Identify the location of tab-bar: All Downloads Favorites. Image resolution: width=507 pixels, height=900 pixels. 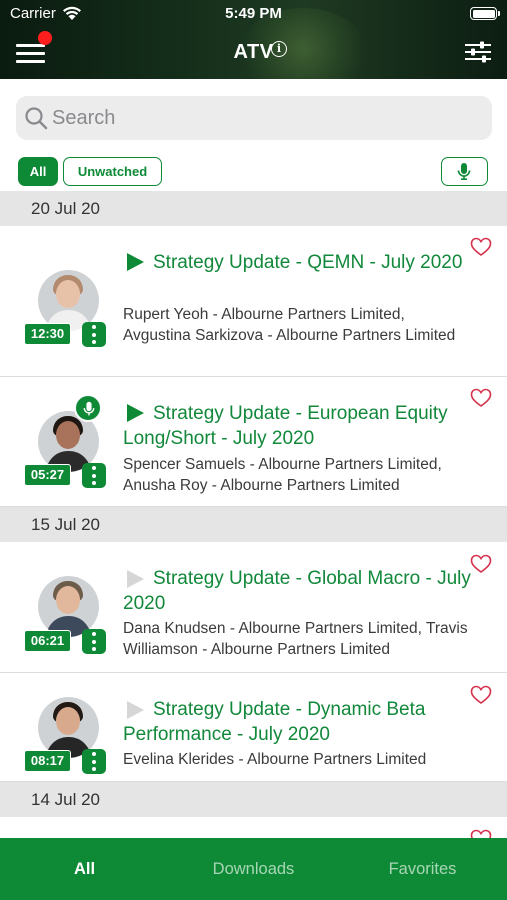
(253, 869).